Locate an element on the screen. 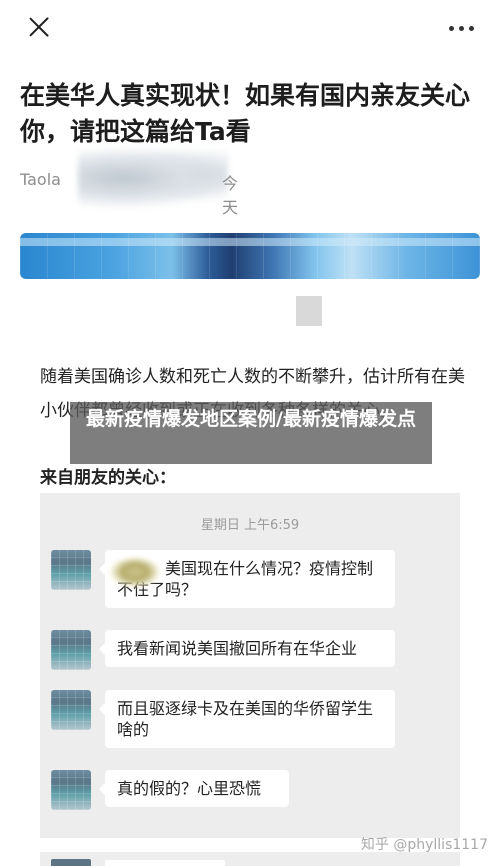 This screenshot has height=866, width=500. chat-timestamp: 星期日 上午6:59 is located at coordinates (250, 525).